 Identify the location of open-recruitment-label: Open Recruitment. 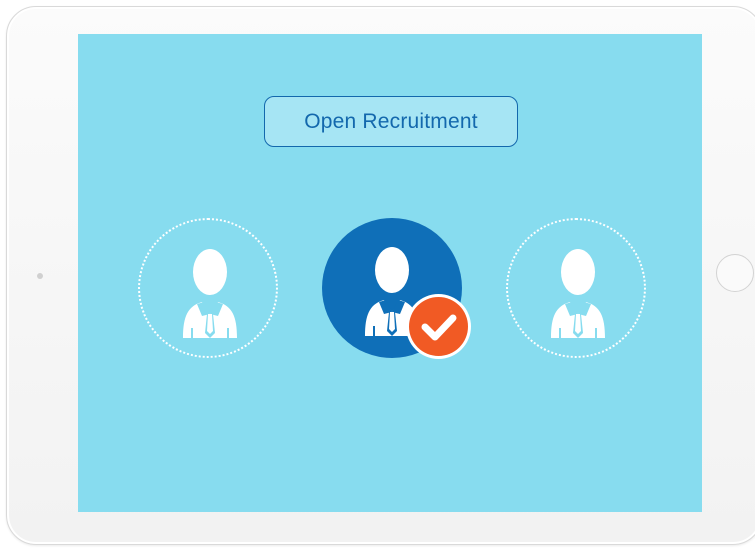
(391, 121).